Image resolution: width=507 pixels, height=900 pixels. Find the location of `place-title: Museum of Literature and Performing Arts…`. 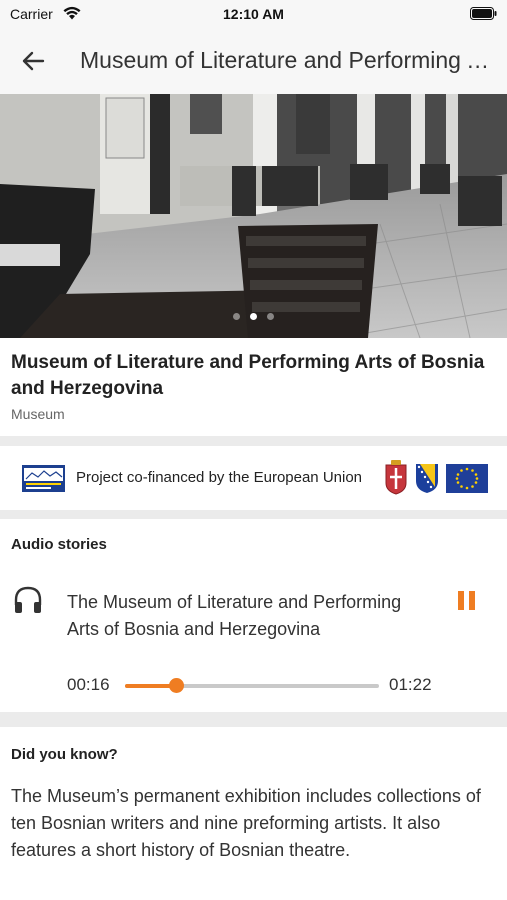

place-title: Museum of Literature and Performing Arts… is located at coordinates (248, 375).